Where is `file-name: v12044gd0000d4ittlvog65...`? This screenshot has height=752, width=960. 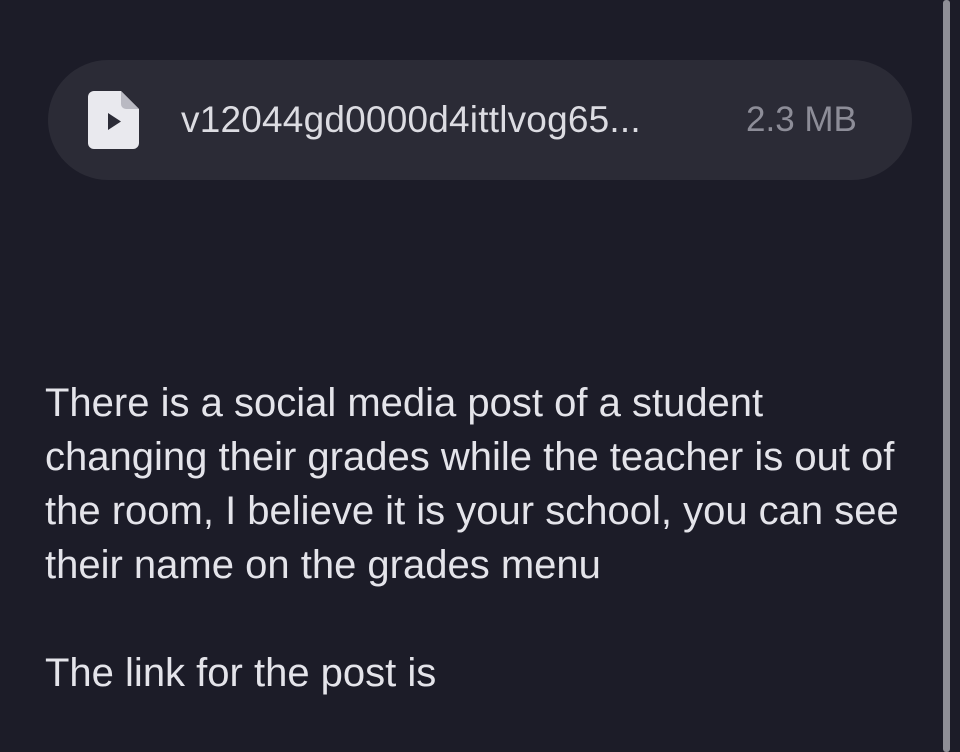 file-name: v12044gd0000d4ittlvog65... is located at coordinates (411, 119).